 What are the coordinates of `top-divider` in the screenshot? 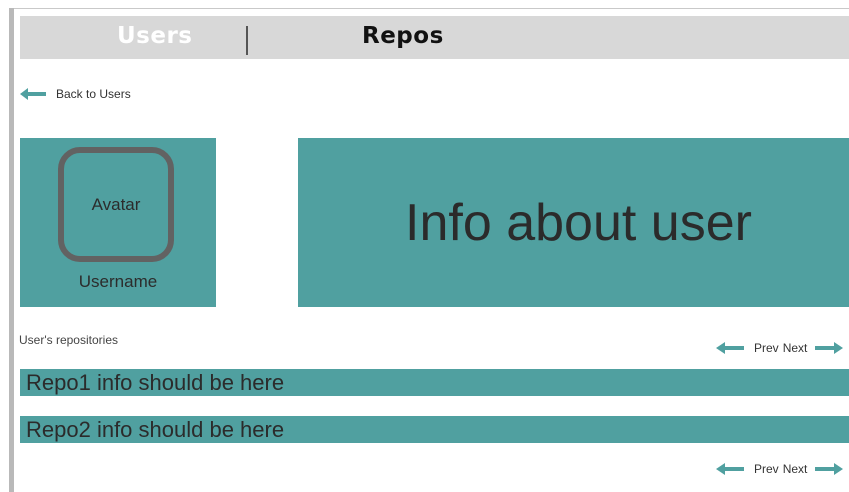 It's located at (431, 8).